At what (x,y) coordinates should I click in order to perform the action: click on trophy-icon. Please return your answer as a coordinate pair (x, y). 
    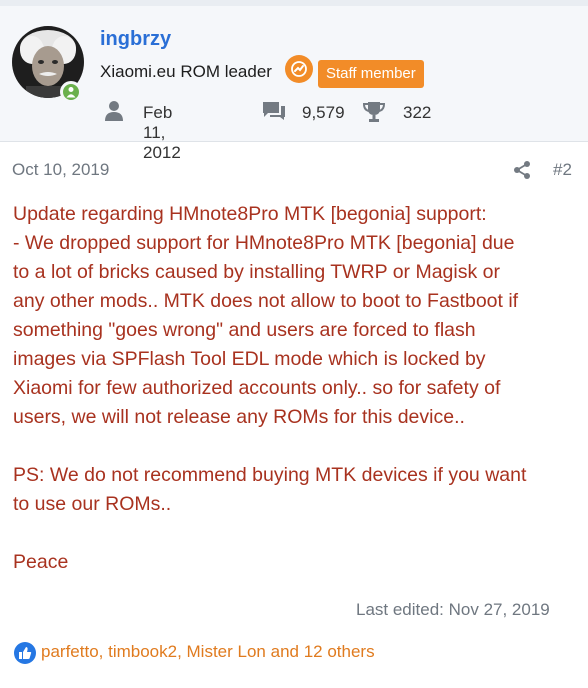
    Looking at the image, I should click on (374, 114).